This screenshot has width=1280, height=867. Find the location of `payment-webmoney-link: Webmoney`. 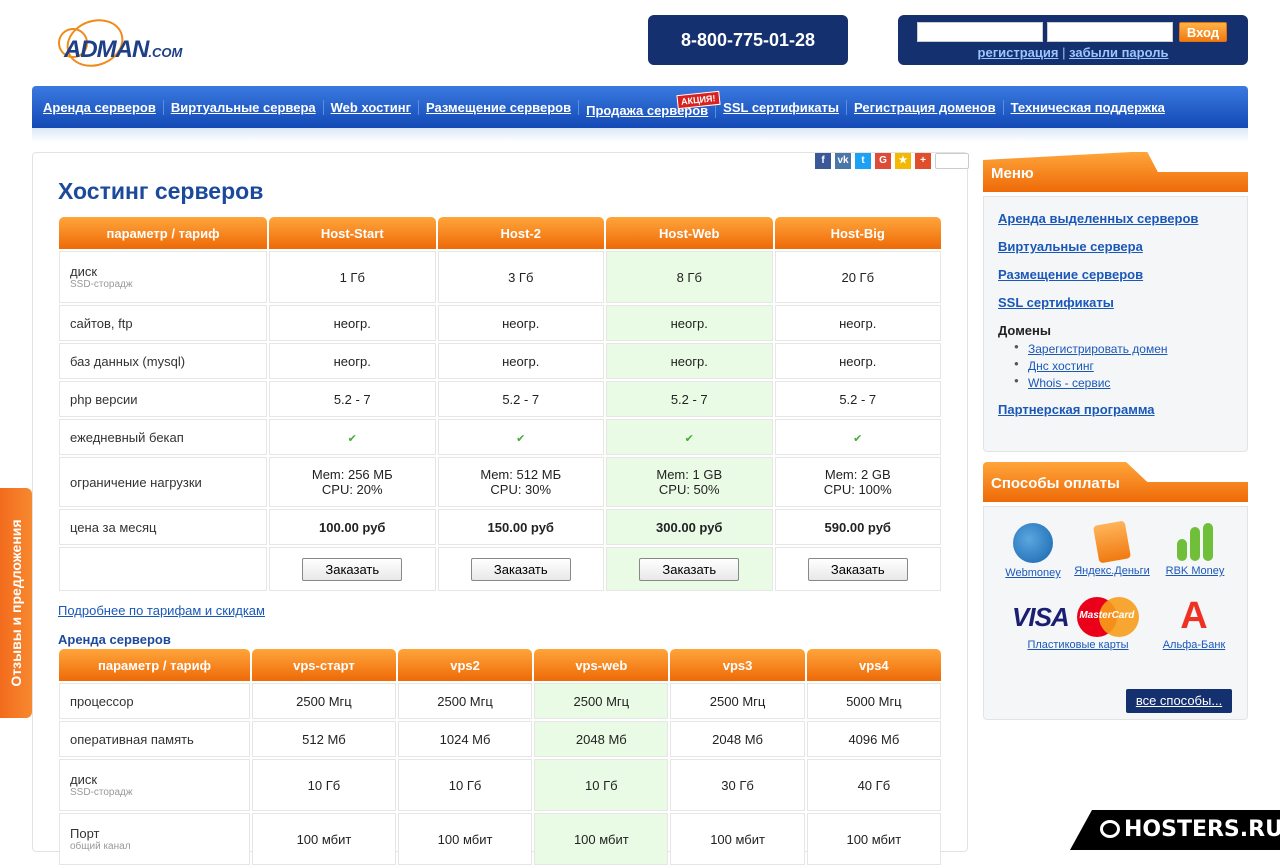

payment-webmoney-link: Webmoney is located at coordinates (1032, 573).